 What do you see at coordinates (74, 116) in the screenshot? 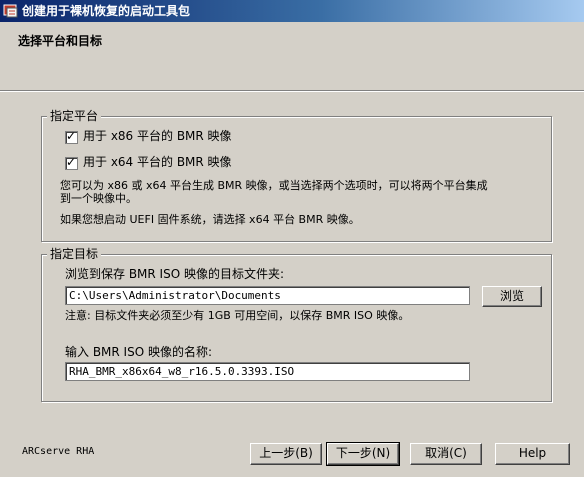
I see `platform-group-legend: 指定平台` at bounding box center [74, 116].